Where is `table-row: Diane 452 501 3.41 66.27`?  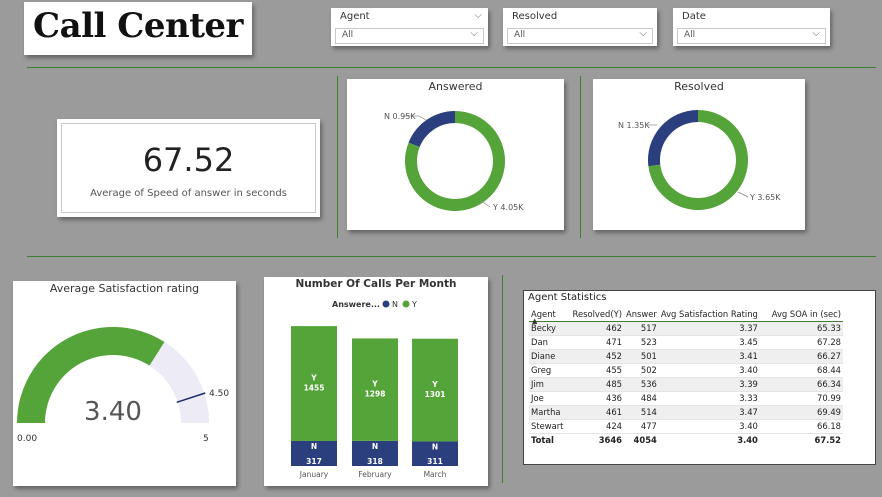
table-row: Diane 452 501 3.41 66.27 is located at coordinates (686, 356).